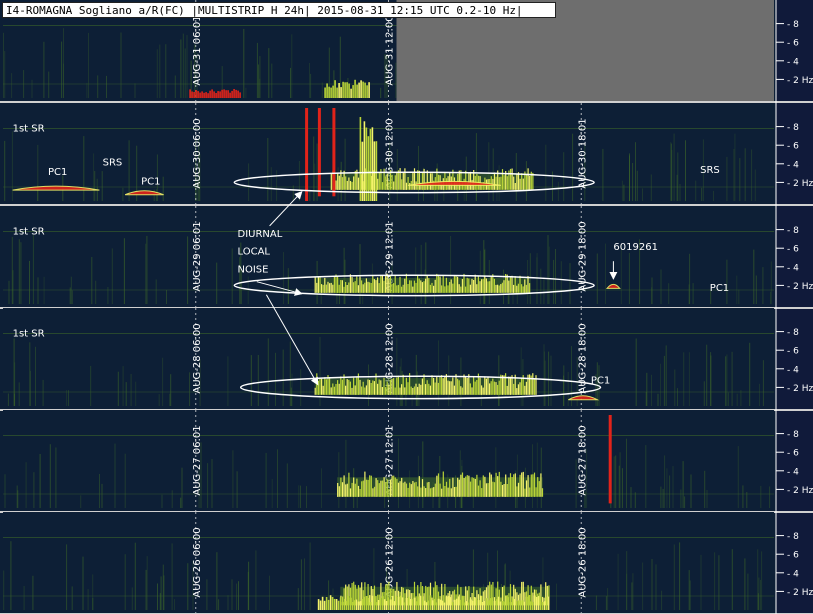  Describe the element at coordinates (29, 231) in the screenshot. I see `annotation-sr-2: 1st SR` at that location.